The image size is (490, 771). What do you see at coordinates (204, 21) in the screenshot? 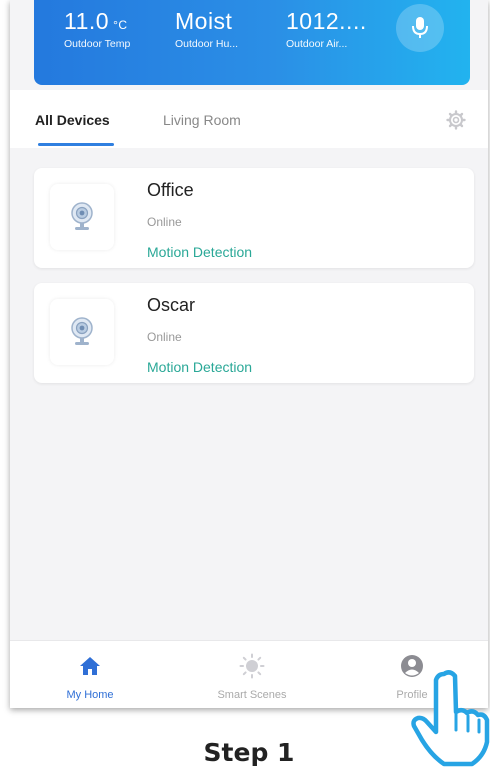
I see `humidity-value: Moist` at bounding box center [204, 21].